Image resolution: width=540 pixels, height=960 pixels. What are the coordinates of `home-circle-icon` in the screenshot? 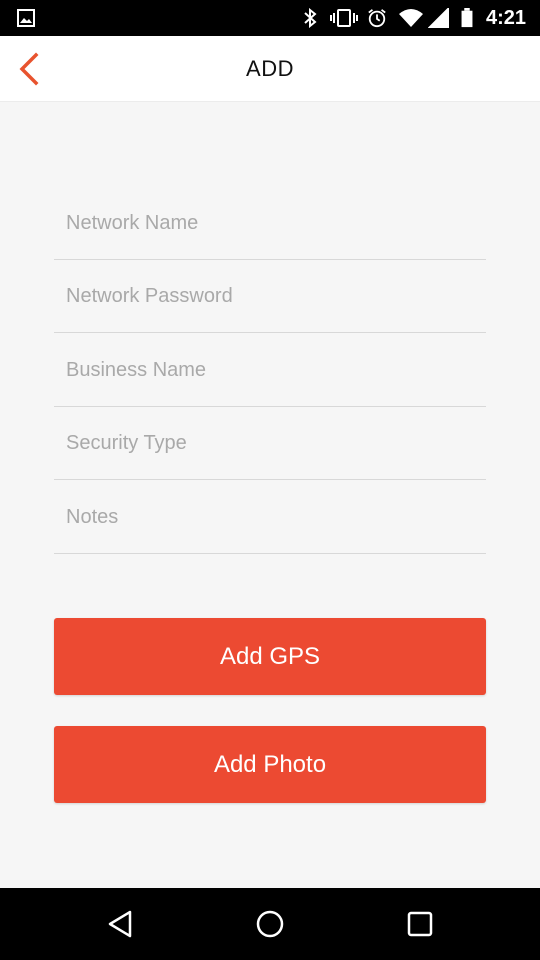 It's located at (270, 924).